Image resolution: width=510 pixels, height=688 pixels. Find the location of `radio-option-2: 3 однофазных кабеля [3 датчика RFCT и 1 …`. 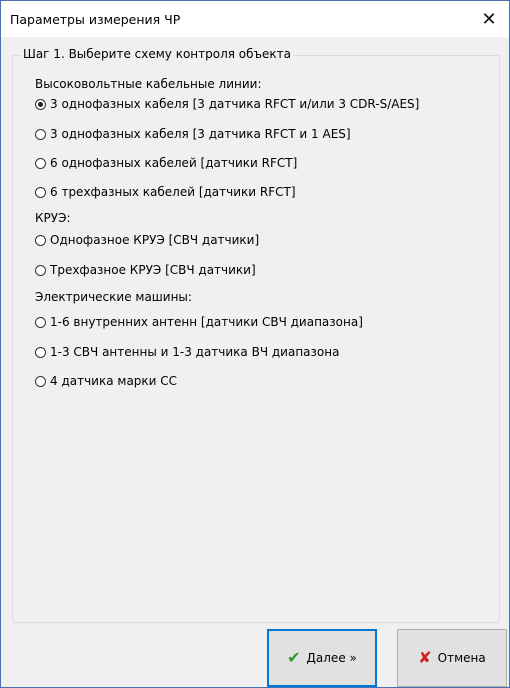

radio-option-2: 3 однофазных кабеля [3 датчика RFCT и 1 … is located at coordinates (193, 134).